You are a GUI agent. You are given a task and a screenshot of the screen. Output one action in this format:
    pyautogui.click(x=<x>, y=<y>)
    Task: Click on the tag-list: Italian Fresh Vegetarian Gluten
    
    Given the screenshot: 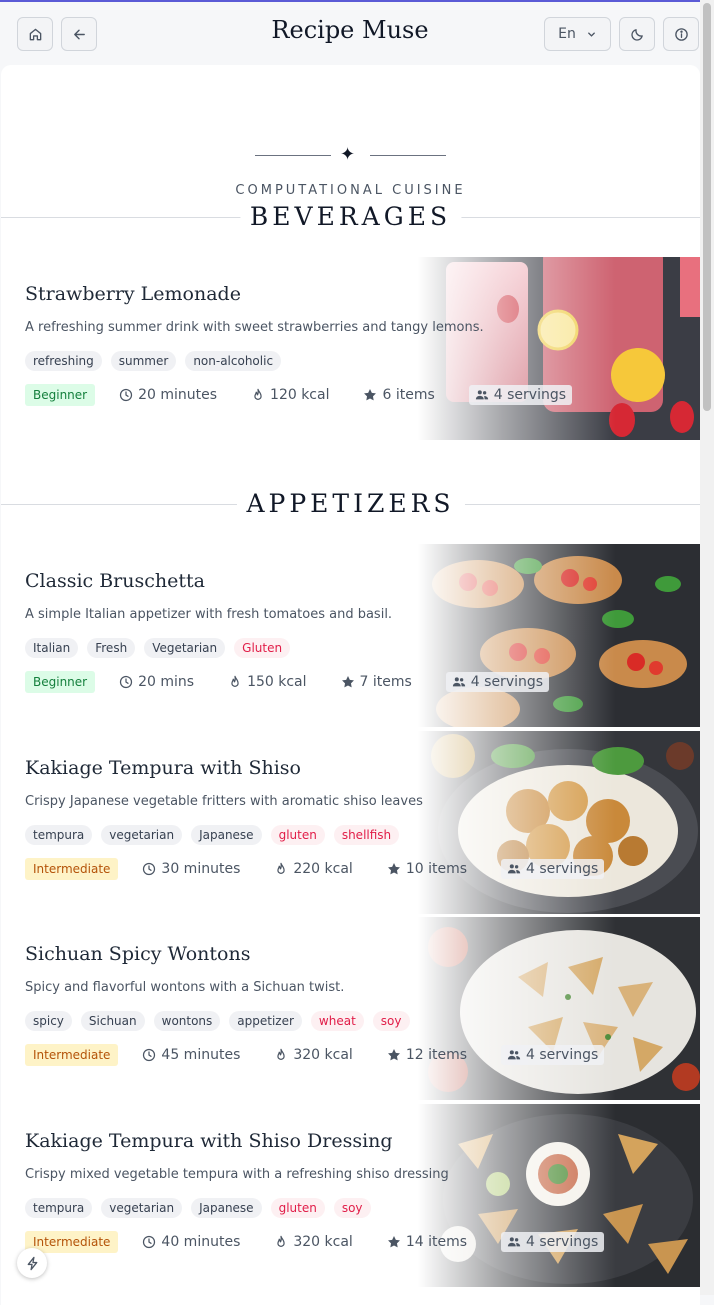 What is the action you would take?
    pyautogui.click(x=158, y=648)
    